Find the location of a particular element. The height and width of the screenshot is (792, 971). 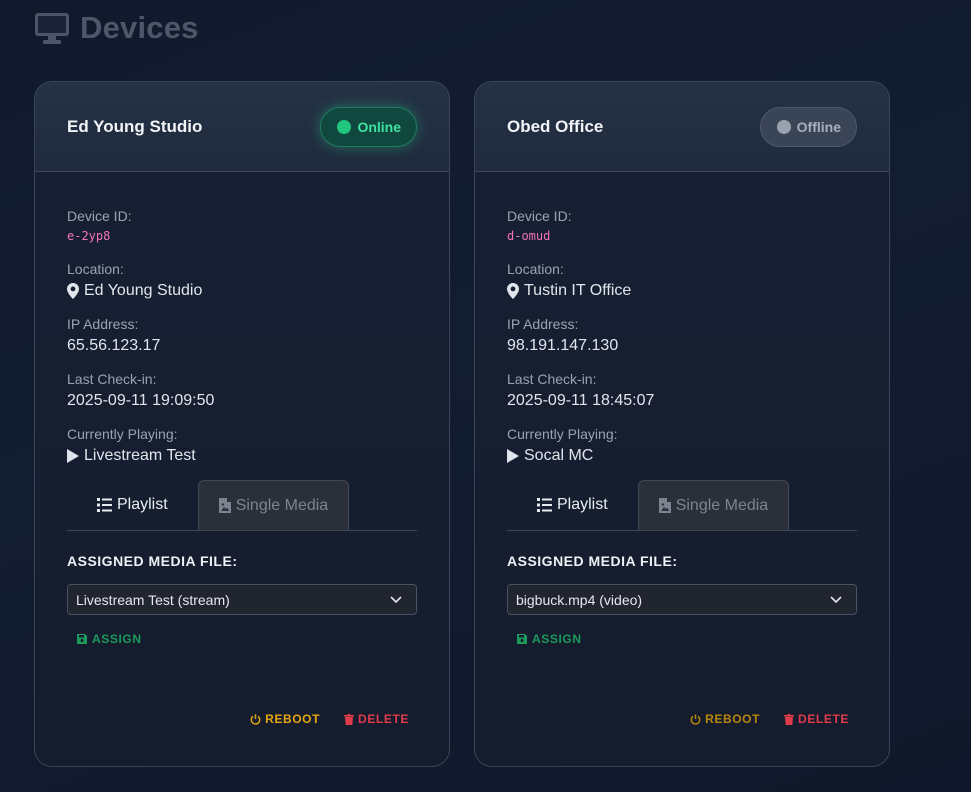

device-card-header: Ed Young Studio Online is located at coordinates (242, 127).